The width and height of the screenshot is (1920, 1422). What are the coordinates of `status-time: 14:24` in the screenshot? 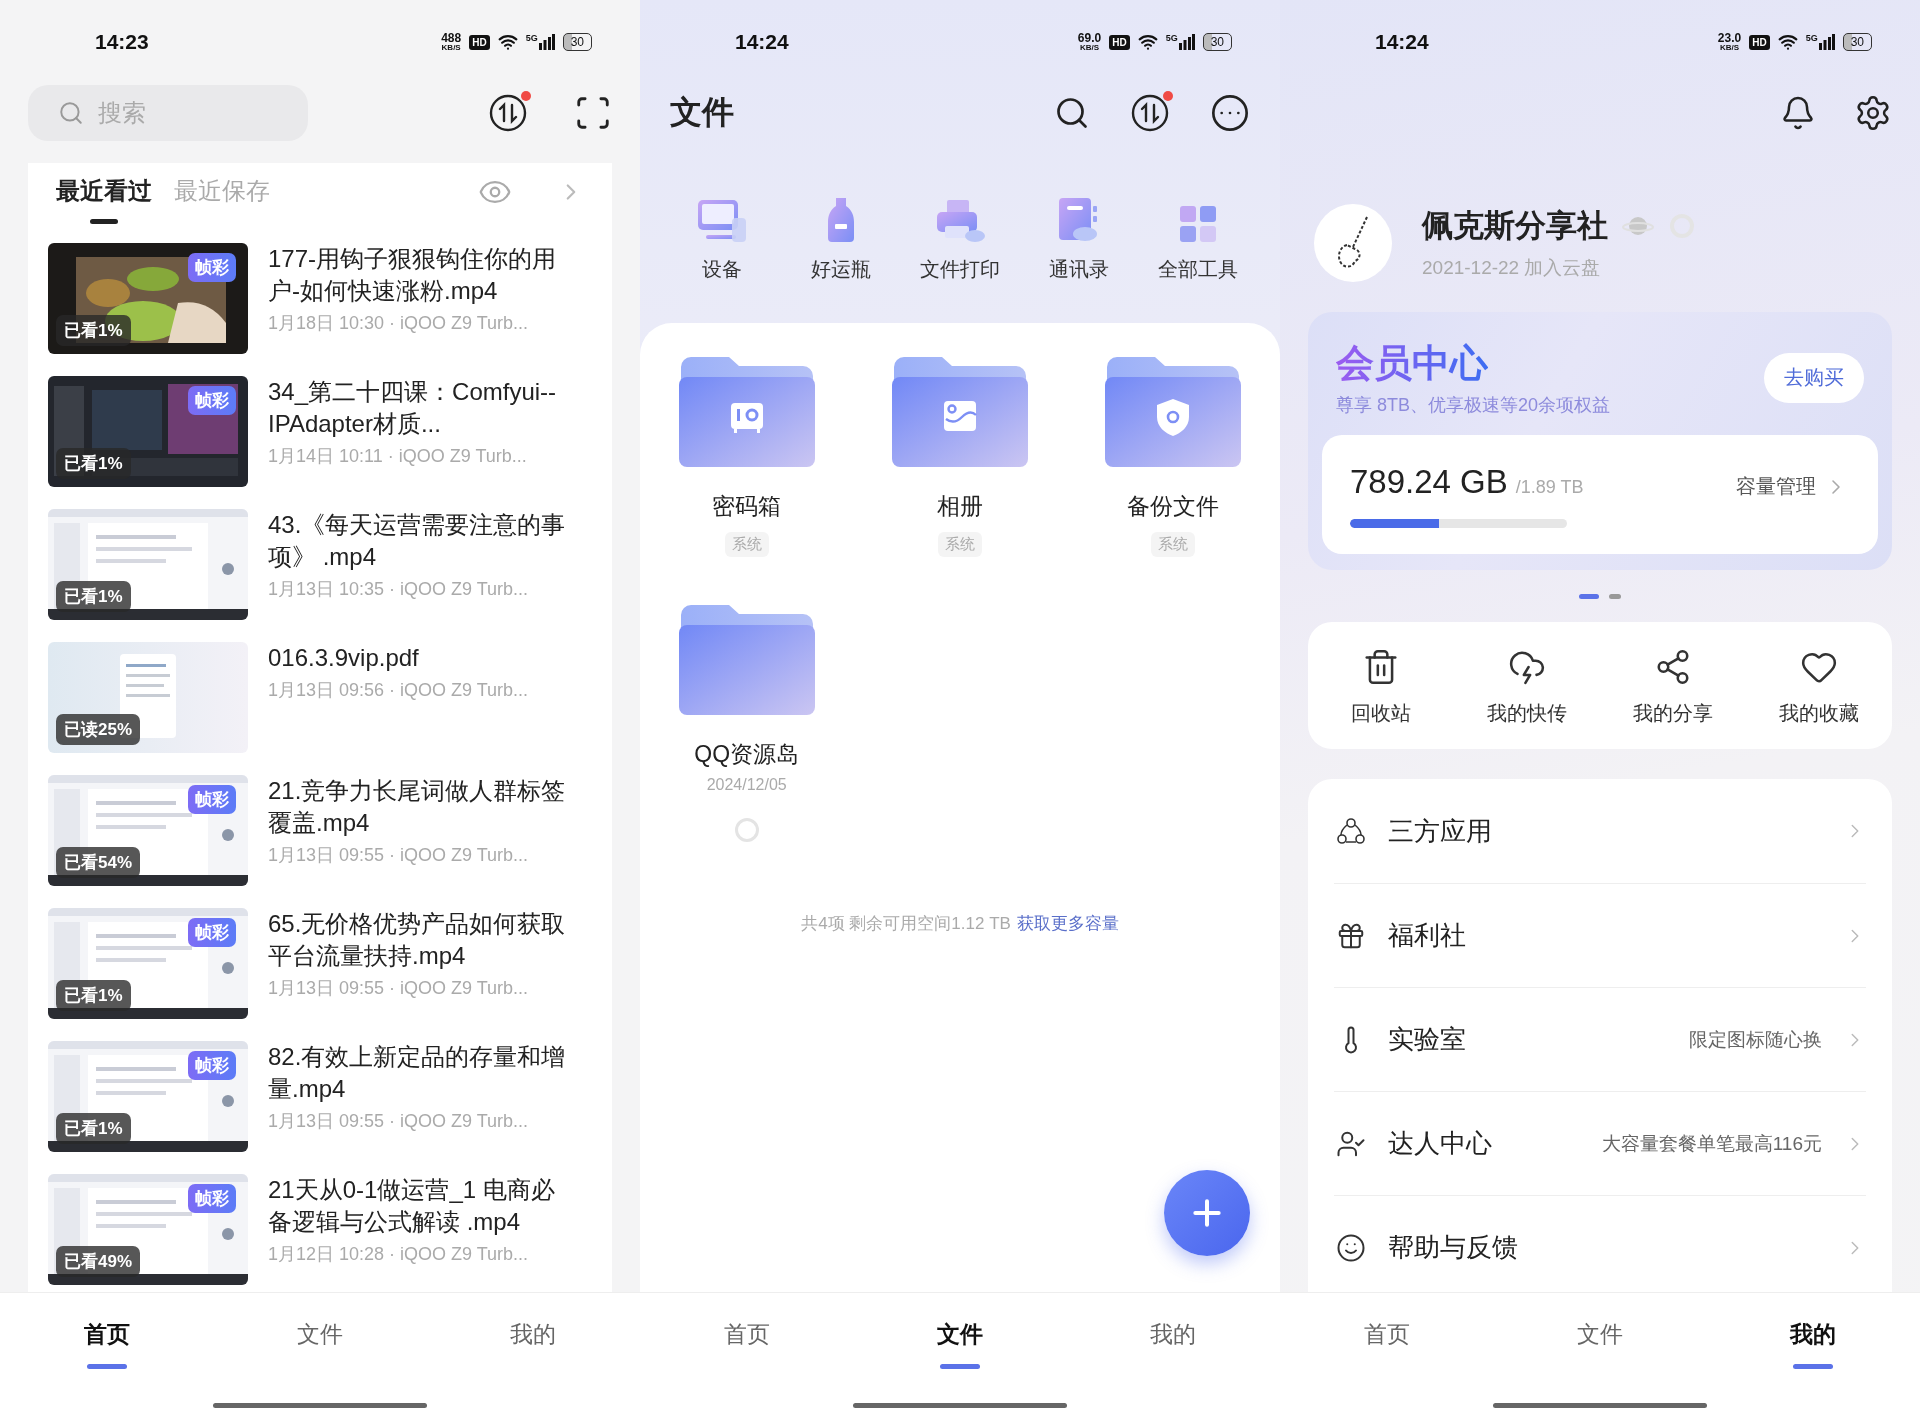 It's located at (762, 42).